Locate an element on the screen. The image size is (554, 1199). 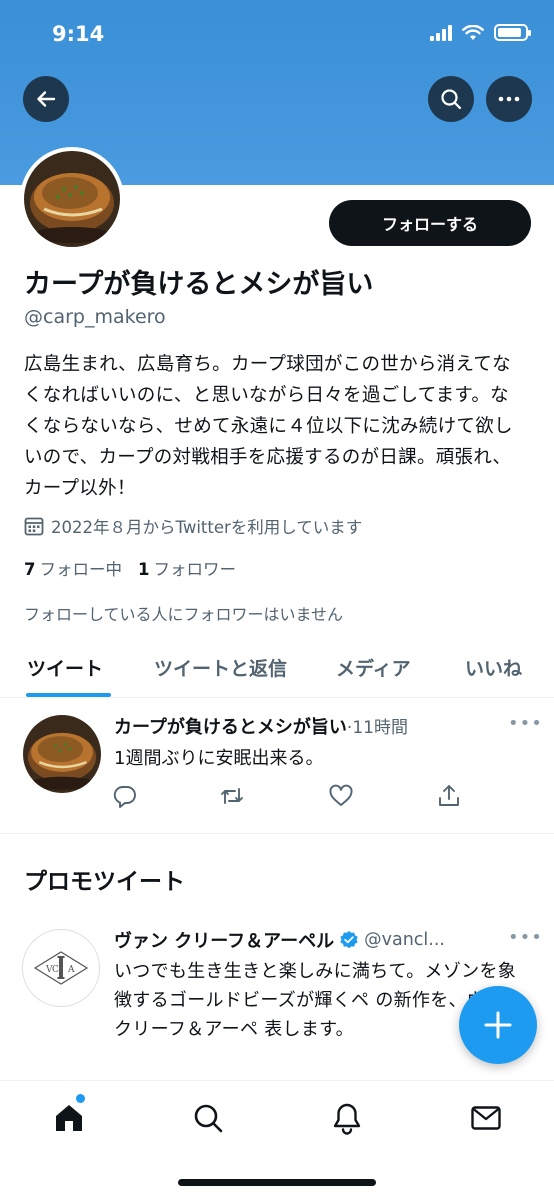
joined-date: 2022年８月からTwitterを利用しています is located at coordinates (193, 526).